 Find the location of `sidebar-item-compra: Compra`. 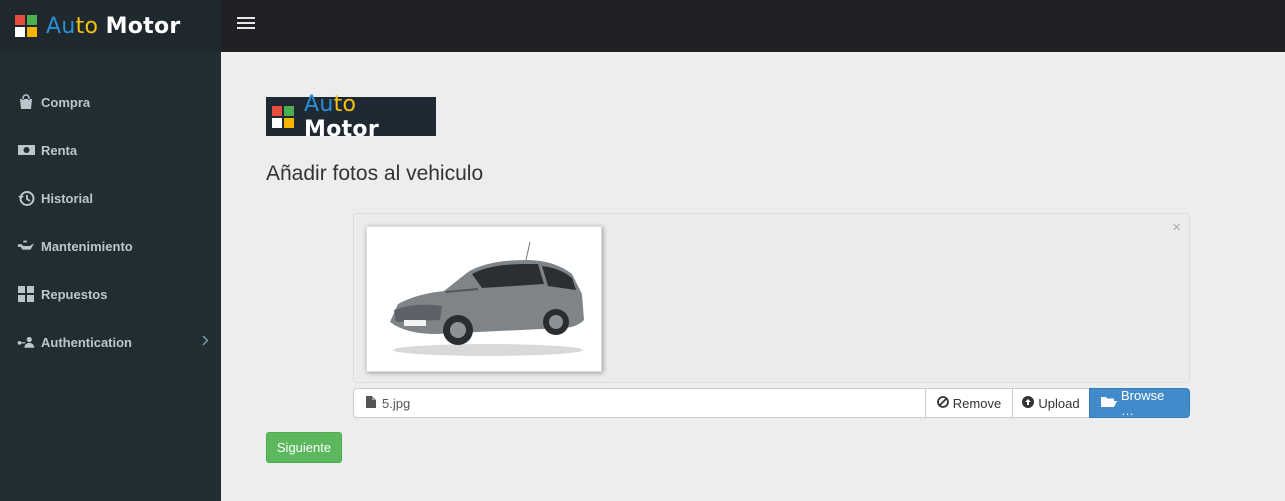

sidebar-item-compra: Compra is located at coordinates (110, 102).